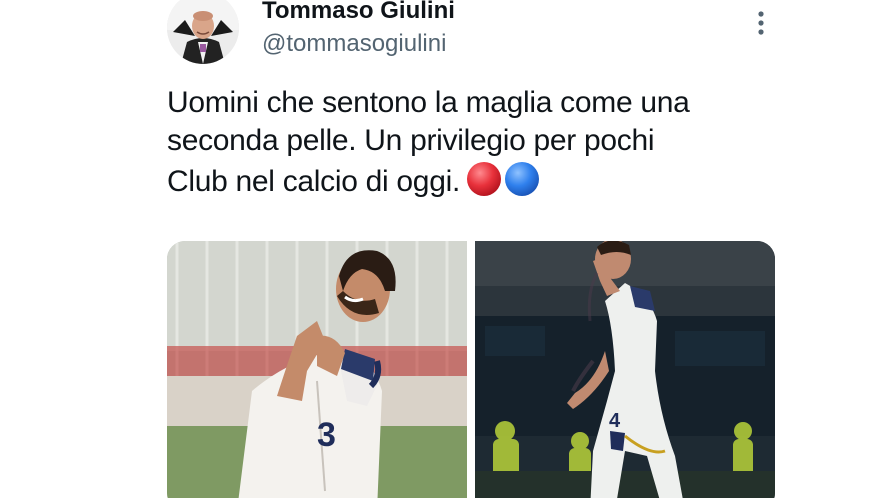  Describe the element at coordinates (354, 44) in the screenshot. I see `user-handle: @tommasogiulini` at that location.